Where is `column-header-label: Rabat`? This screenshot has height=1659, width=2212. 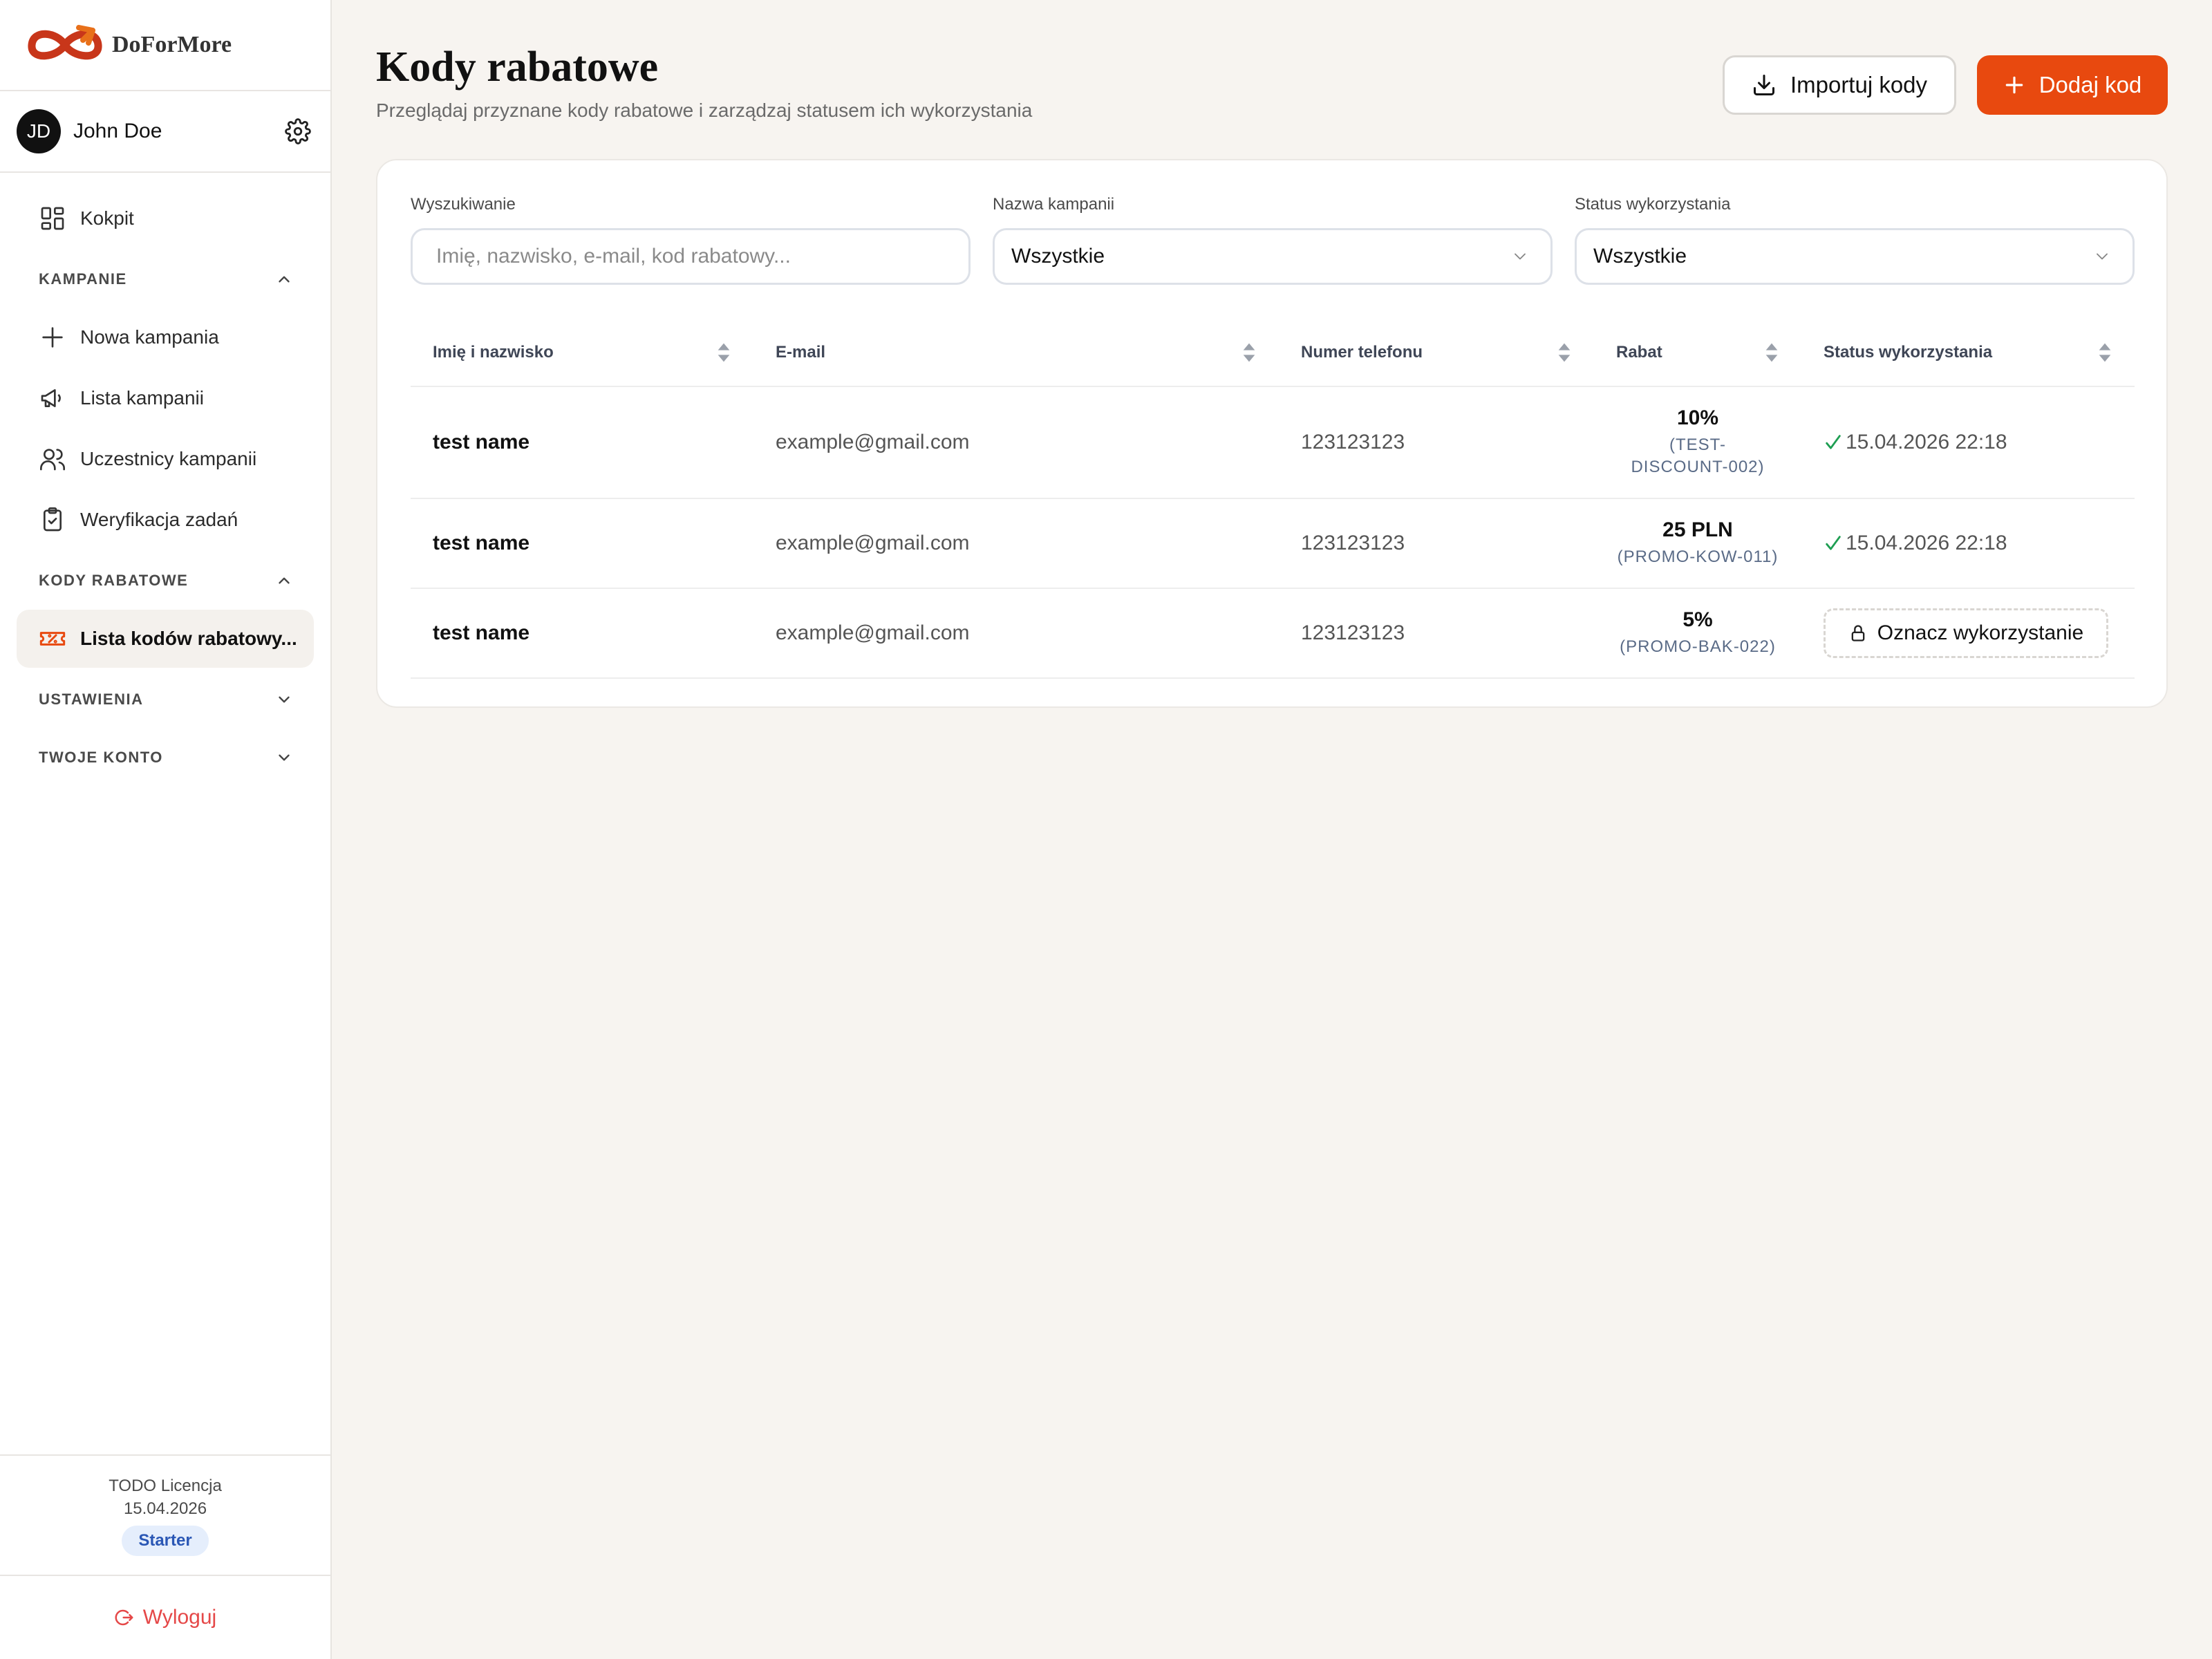 column-header-label: Rabat is located at coordinates (1639, 352).